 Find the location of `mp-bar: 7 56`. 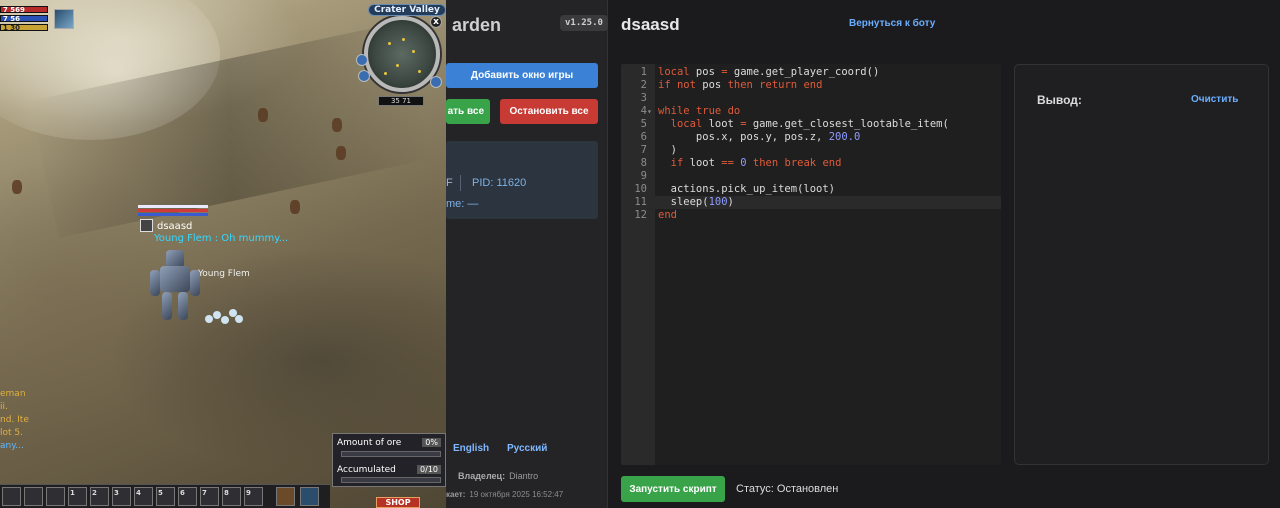

mp-bar: 7 56 is located at coordinates (24, 19).